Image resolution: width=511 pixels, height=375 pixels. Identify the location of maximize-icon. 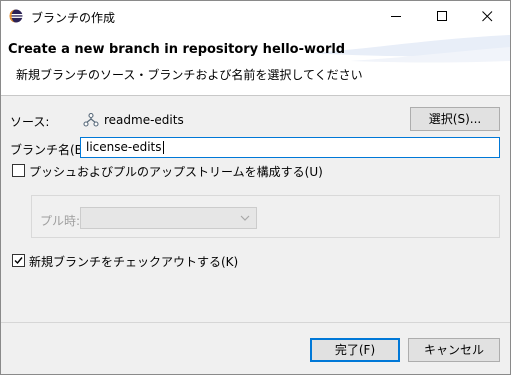
(442, 16).